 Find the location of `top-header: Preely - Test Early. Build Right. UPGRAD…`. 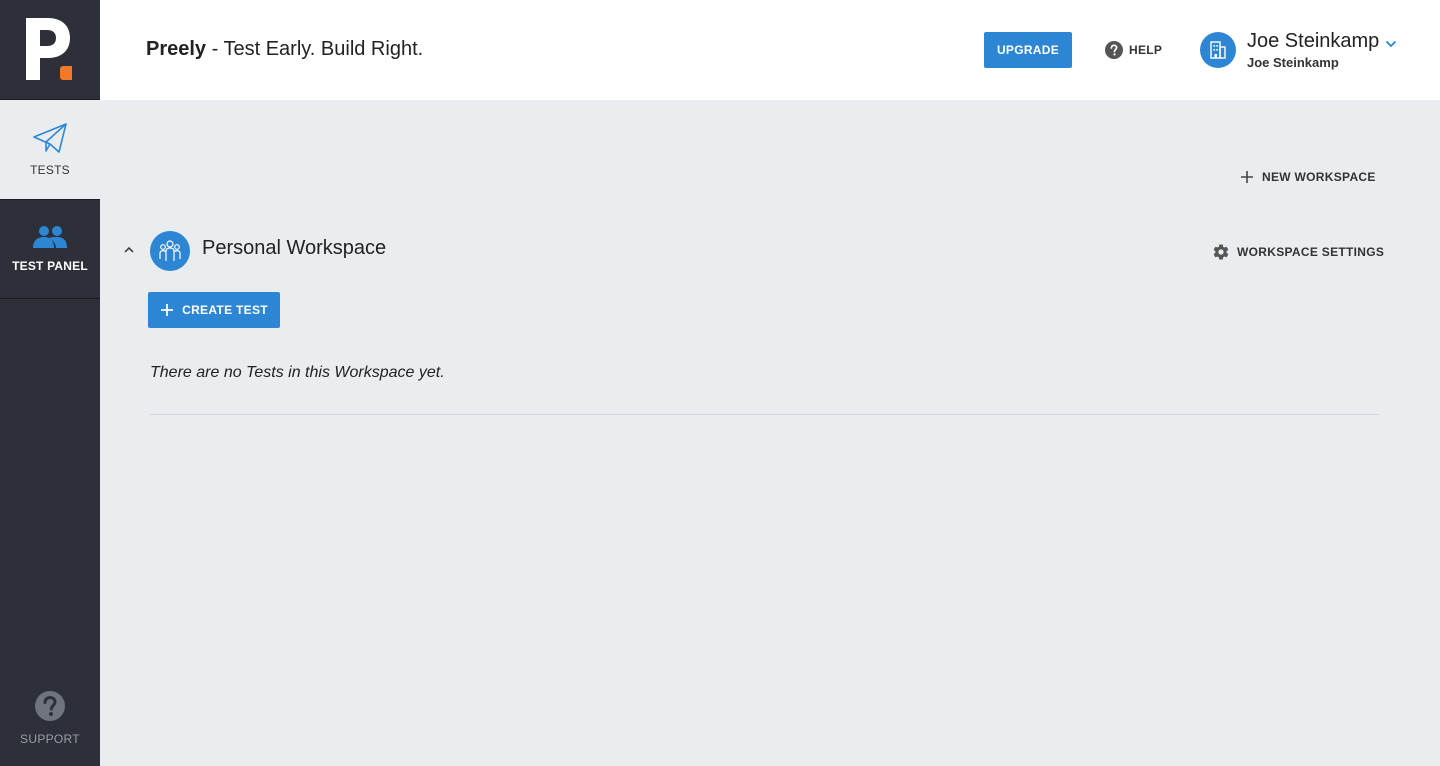

top-header: Preely - Test Early. Build Right. UPGRAD… is located at coordinates (770, 50).